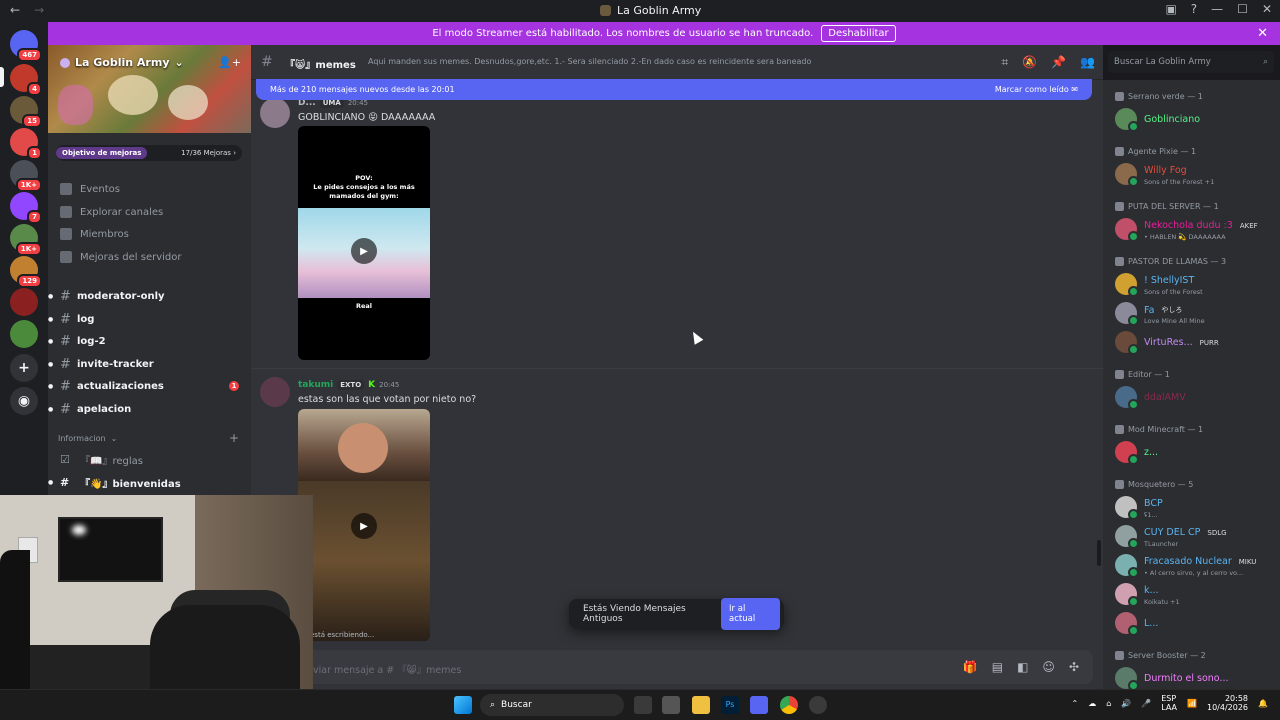  I want to click on volume-icon: 🔊, so click(1126, 703).